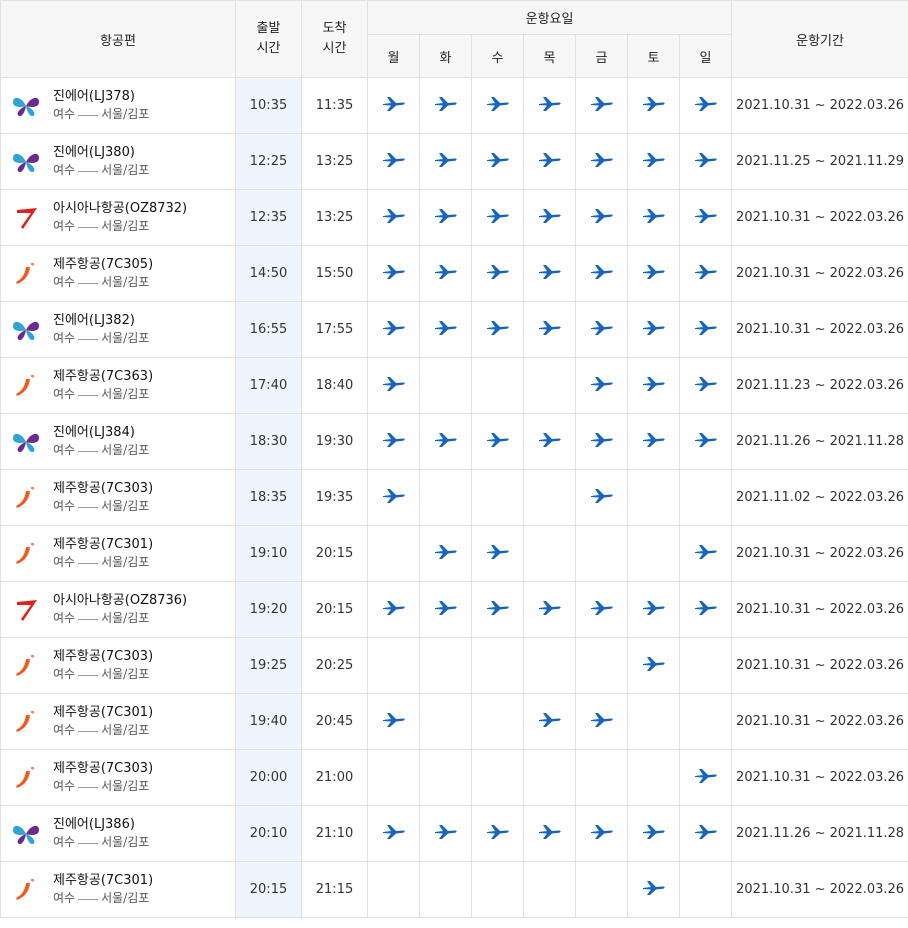  Describe the element at coordinates (118, 161) in the screenshot. I see `airline-cell: 진에어(LJ380) 여수 서울/김포` at that location.